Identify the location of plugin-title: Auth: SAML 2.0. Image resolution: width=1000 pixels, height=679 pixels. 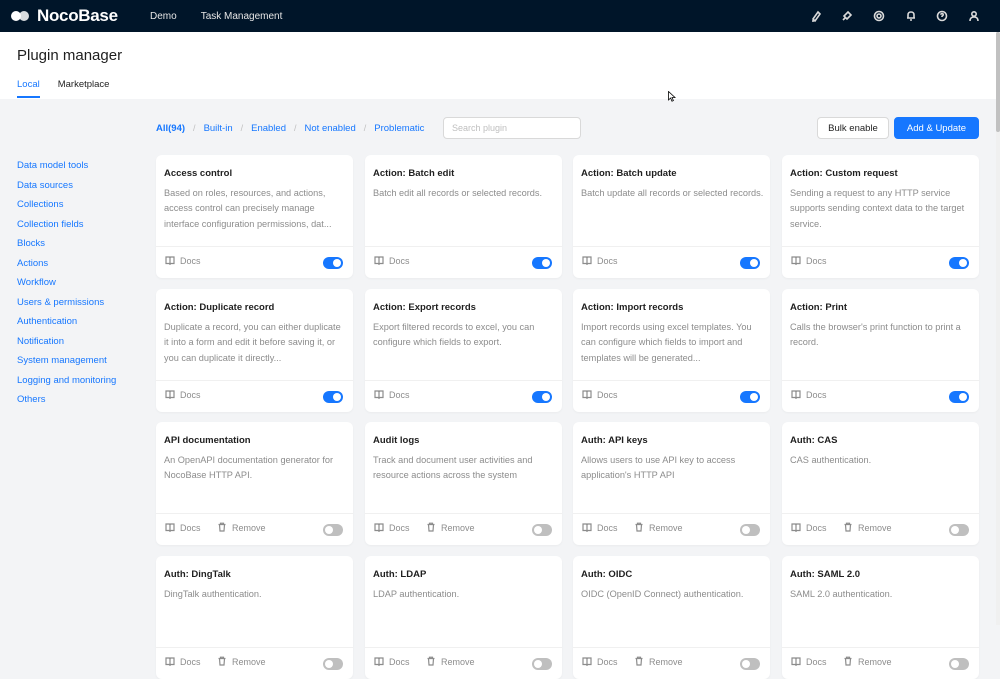
(825, 574).